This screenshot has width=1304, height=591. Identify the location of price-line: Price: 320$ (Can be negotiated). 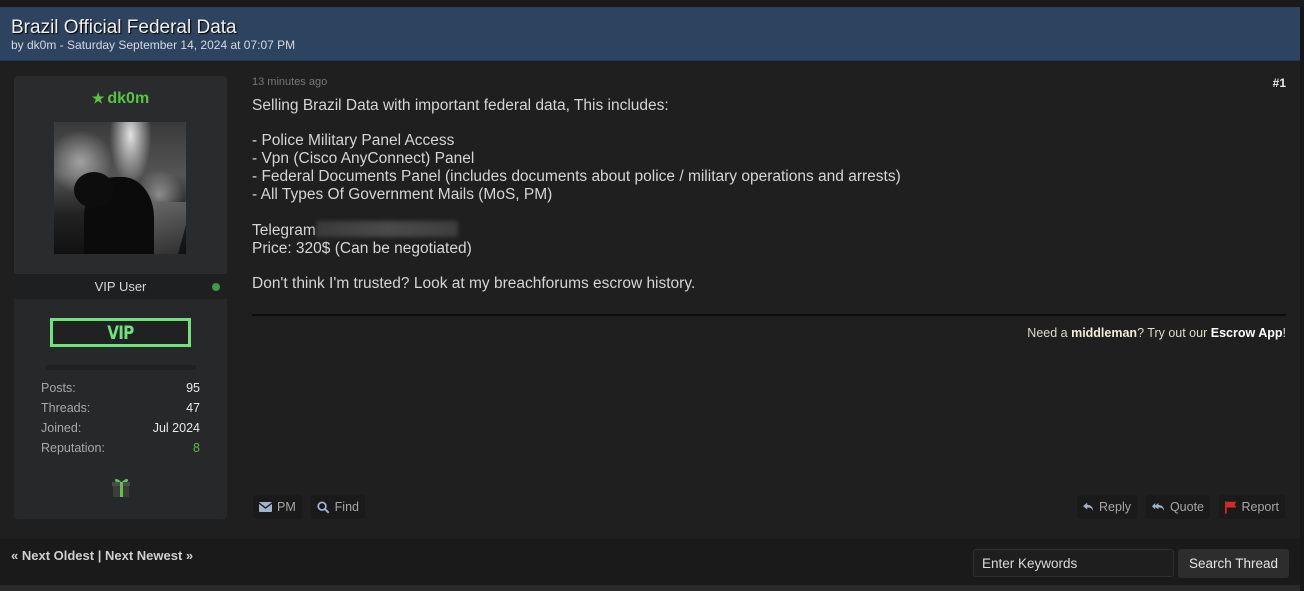
(362, 248).